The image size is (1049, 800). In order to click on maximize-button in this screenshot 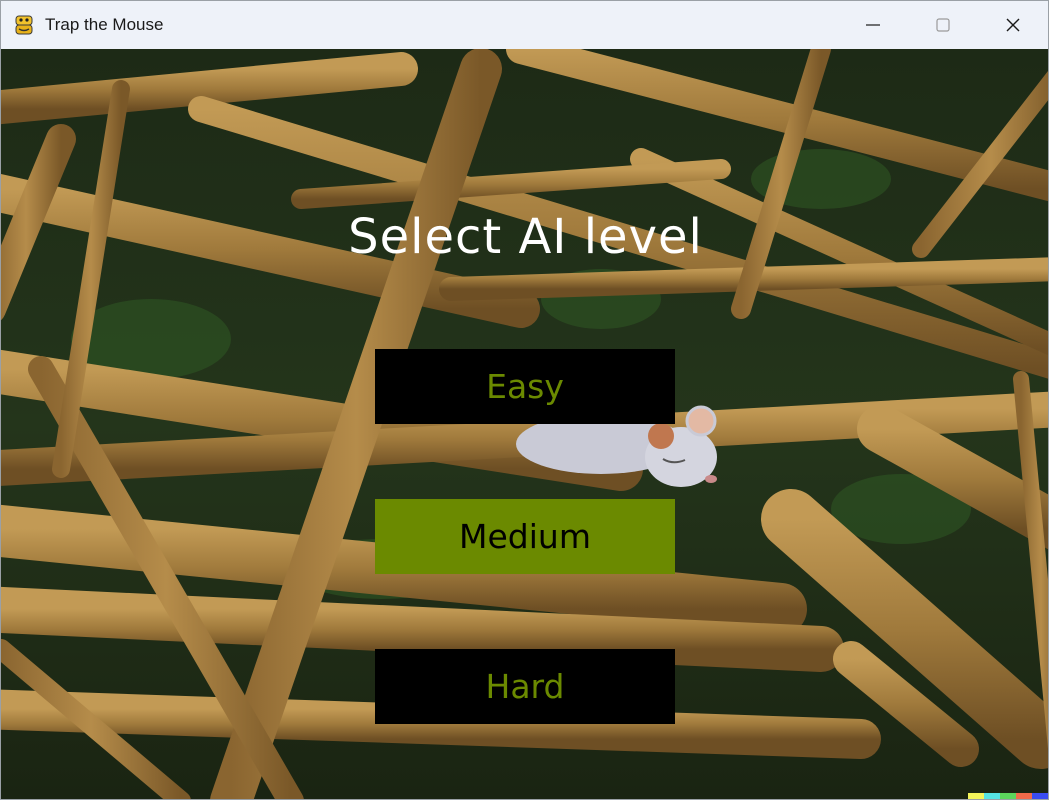, I will do `click(943, 25)`.